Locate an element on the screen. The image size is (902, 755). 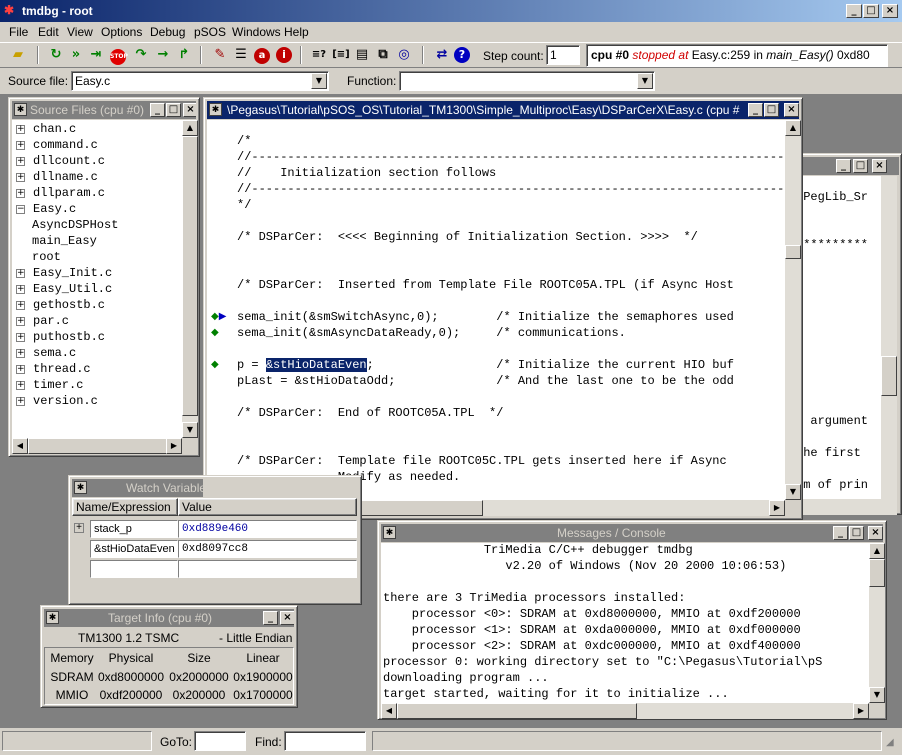
run-to-icon: ⇥ is located at coordinates (96, 55).